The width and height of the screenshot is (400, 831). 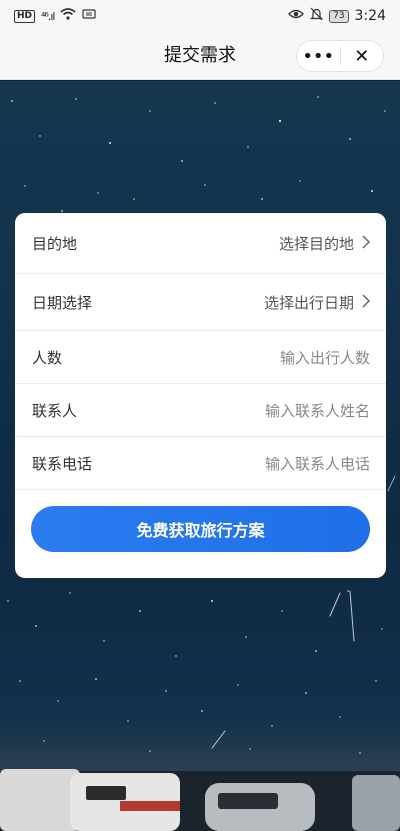 I want to click on destination-row: 目的地 选择目的地, so click(x=200, y=243).